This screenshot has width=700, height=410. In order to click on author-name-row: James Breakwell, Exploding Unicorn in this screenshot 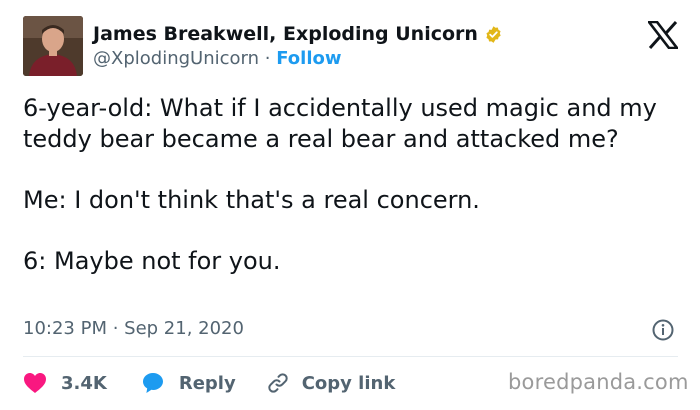, I will do `click(298, 34)`.